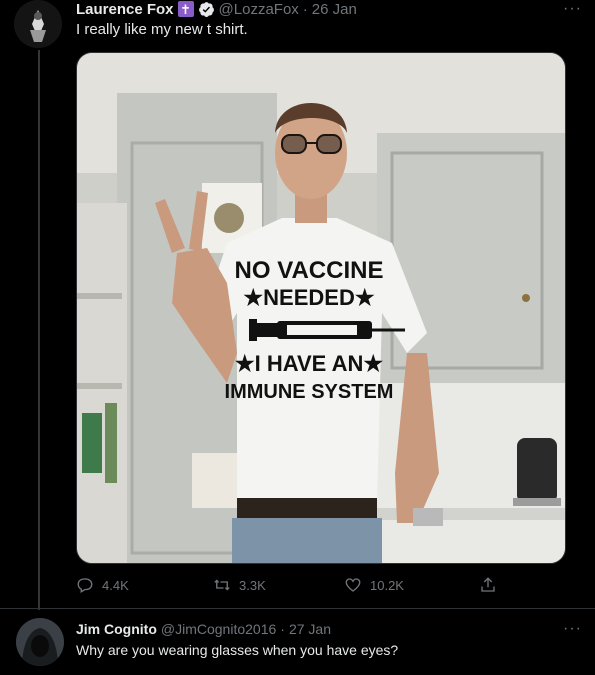  I want to click on retweet-button: 3.3K, so click(239, 585).